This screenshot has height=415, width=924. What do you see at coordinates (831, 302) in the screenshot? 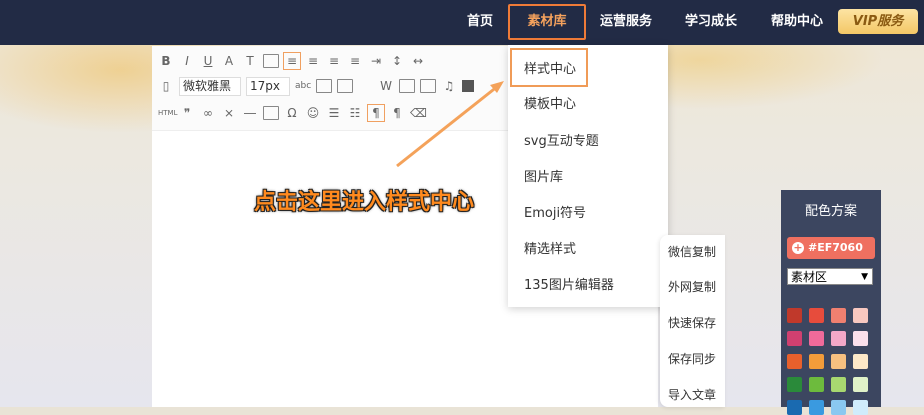
I see `color-scheme-panel: 配色方案 + #EF7060 素材区 ▼` at bounding box center [831, 302].